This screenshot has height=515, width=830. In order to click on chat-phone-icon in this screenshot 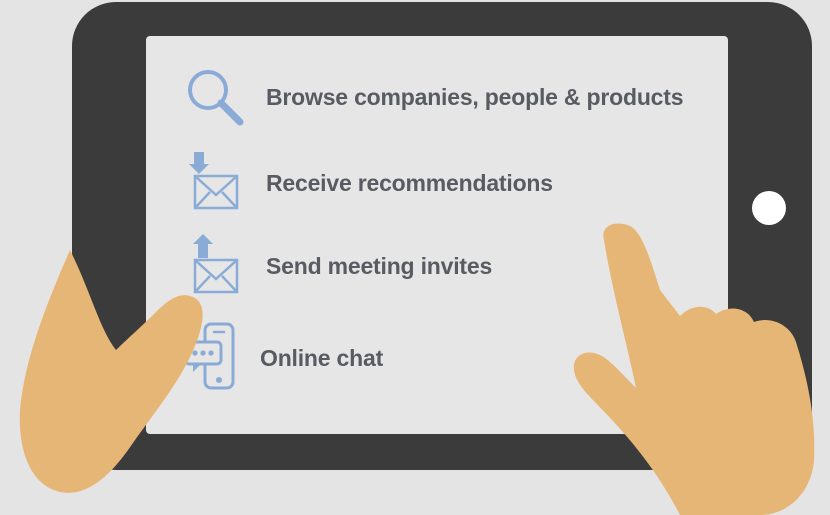, I will do `click(211, 358)`.